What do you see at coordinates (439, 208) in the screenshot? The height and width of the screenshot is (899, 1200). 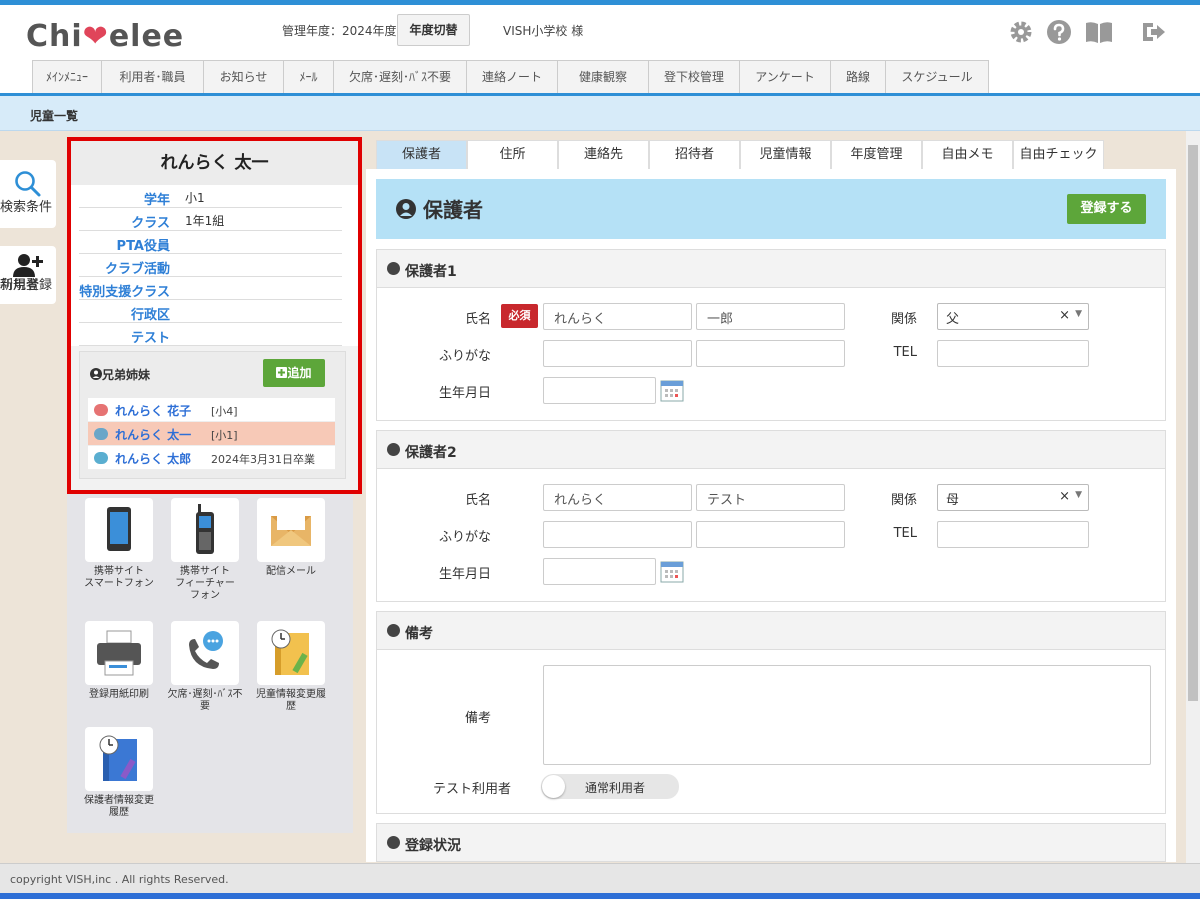 I see `form-title: 保護者` at bounding box center [439, 208].